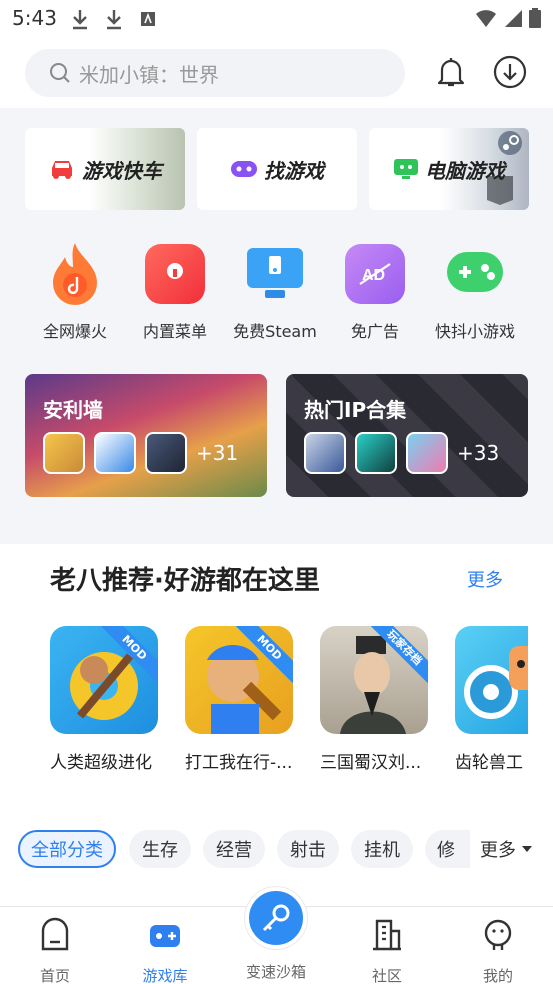 The image size is (553, 984). I want to click on menu-icon, so click(175, 274).